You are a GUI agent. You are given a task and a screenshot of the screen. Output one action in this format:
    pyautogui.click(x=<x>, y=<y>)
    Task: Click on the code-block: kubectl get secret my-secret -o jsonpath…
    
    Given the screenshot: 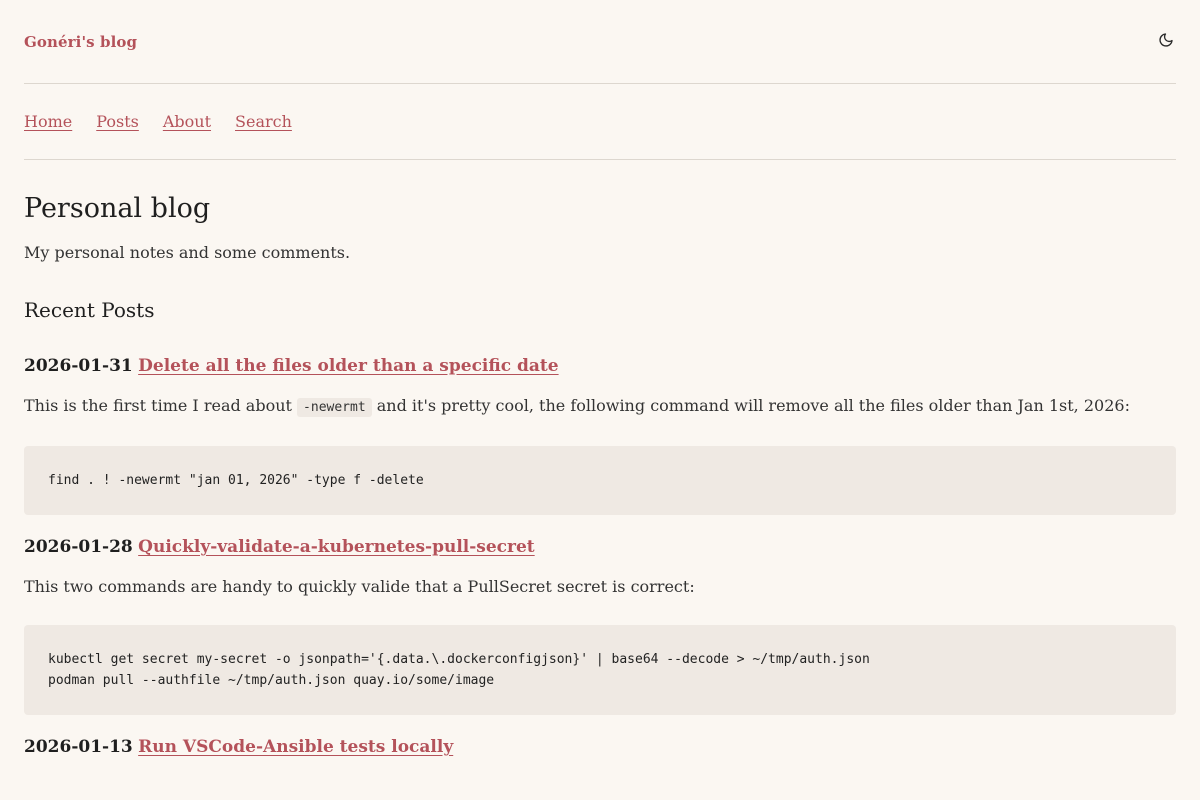 What is the action you would take?
    pyautogui.click(x=600, y=670)
    